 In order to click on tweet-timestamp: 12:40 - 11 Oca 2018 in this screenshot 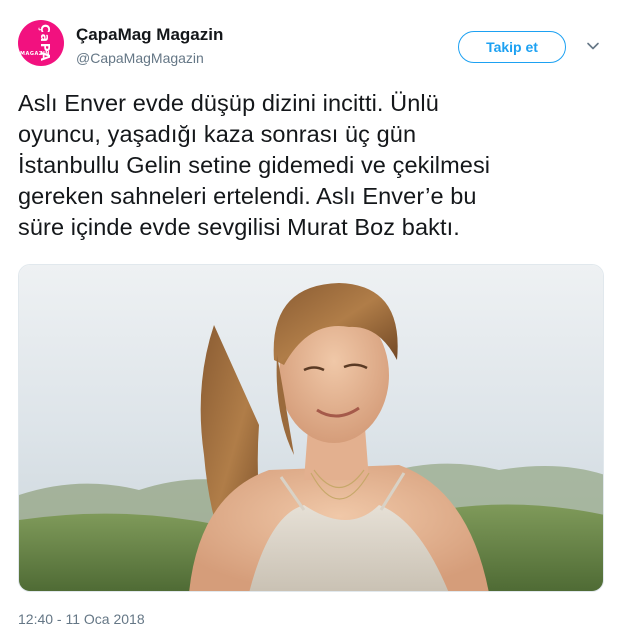, I will do `click(81, 619)`.